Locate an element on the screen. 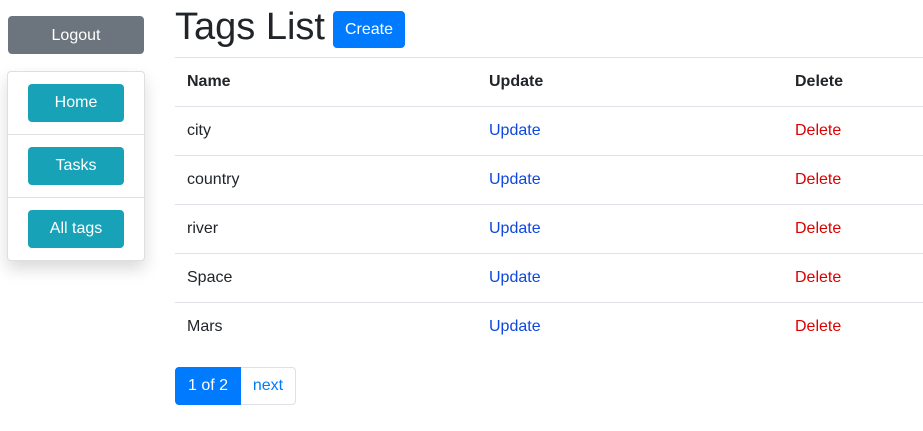 The height and width of the screenshot is (431, 923). sidebar-nav: Home Tasks All tags is located at coordinates (76, 166).